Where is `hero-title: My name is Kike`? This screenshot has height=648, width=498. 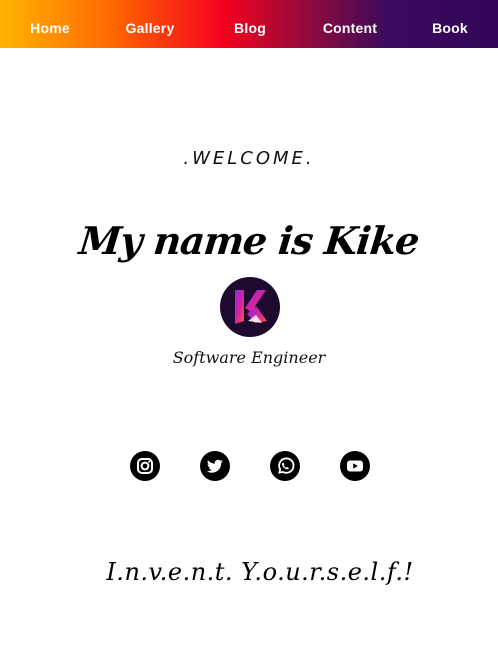
hero-title: My name is Kike is located at coordinates (248, 240).